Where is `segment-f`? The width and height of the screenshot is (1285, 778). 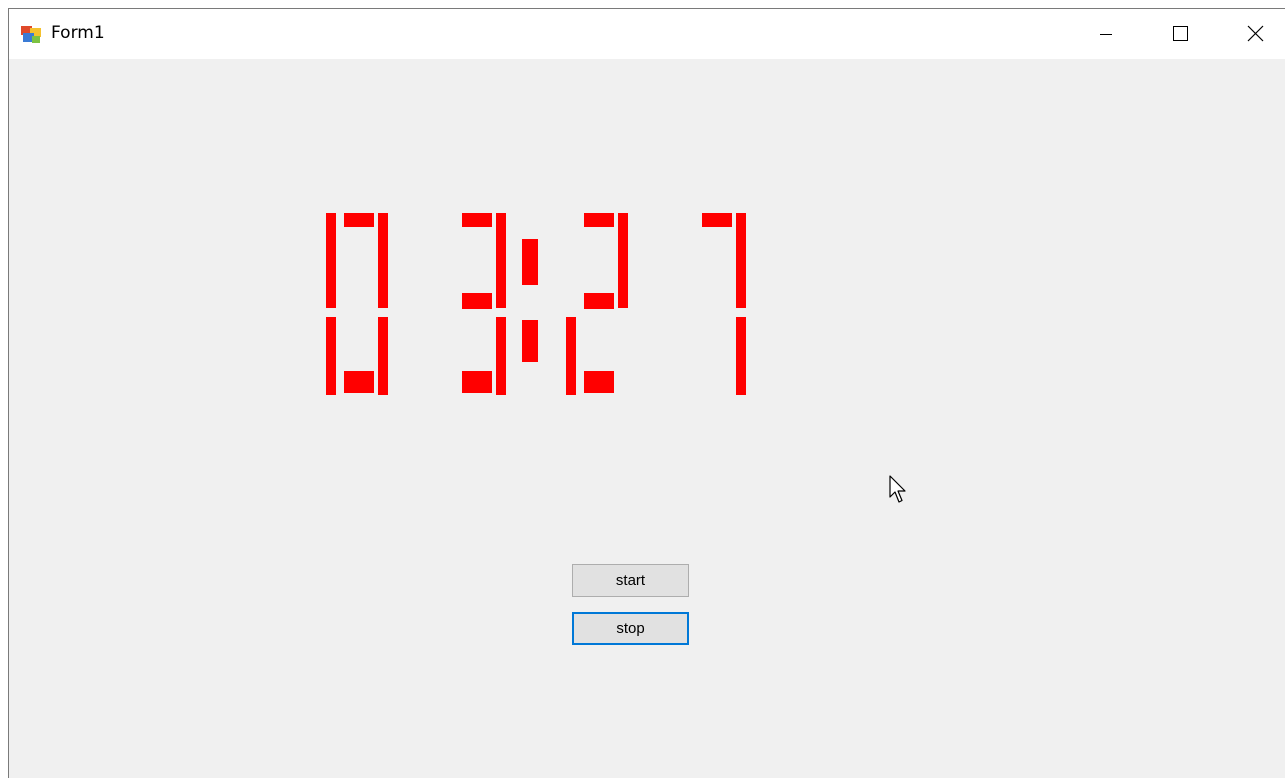
segment-f is located at coordinates (331, 260).